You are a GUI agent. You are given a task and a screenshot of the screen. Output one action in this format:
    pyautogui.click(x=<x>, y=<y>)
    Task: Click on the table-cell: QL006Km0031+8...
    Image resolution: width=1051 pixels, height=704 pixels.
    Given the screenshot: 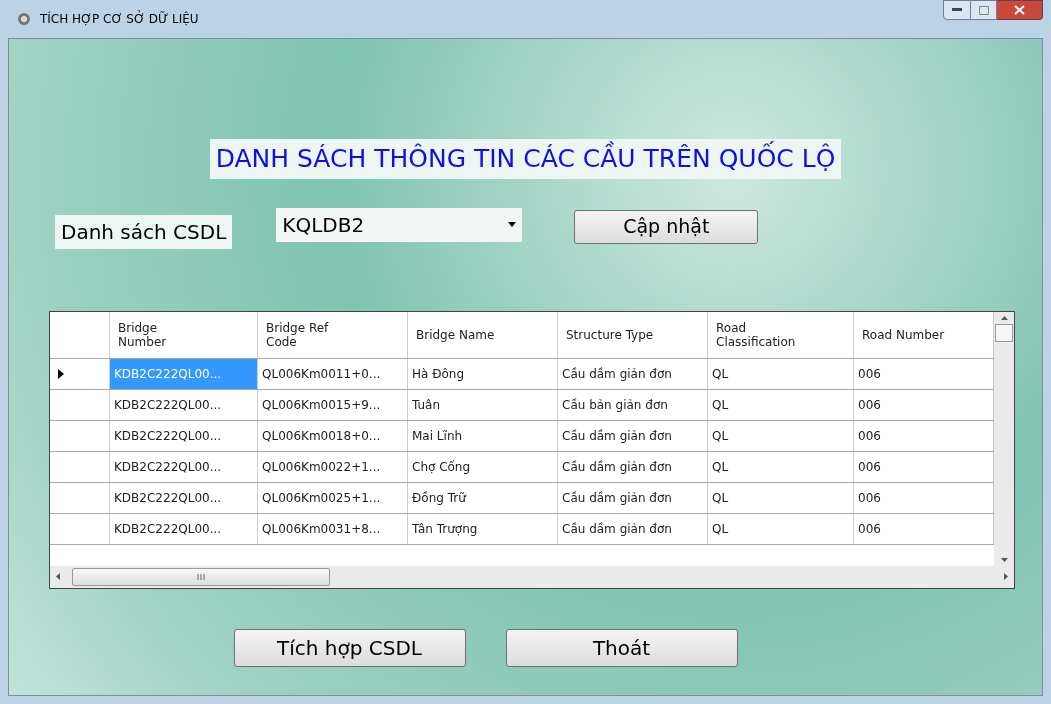 What is the action you would take?
    pyautogui.click(x=333, y=528)
    